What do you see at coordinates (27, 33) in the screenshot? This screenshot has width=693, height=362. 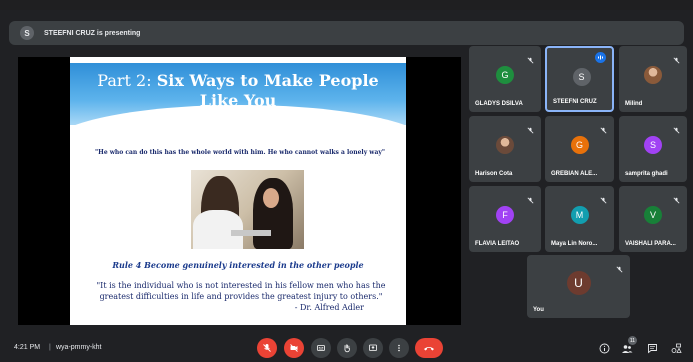 I see `presenter-avatar: S` at bounding box center [27, 33].